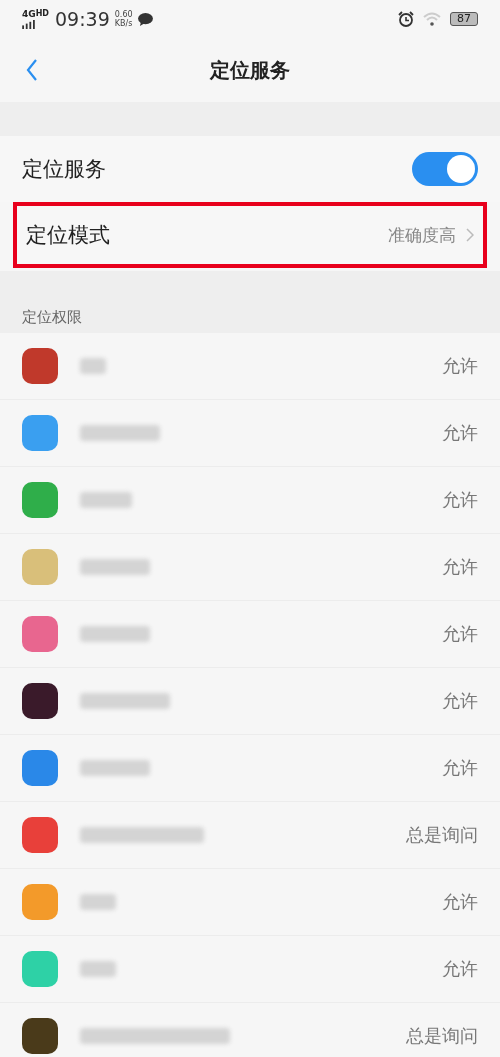  What do you see at coordinates (82, 19) in the screenshot?
I see `clock-time: 09:39` at bounding box center [82, 19].